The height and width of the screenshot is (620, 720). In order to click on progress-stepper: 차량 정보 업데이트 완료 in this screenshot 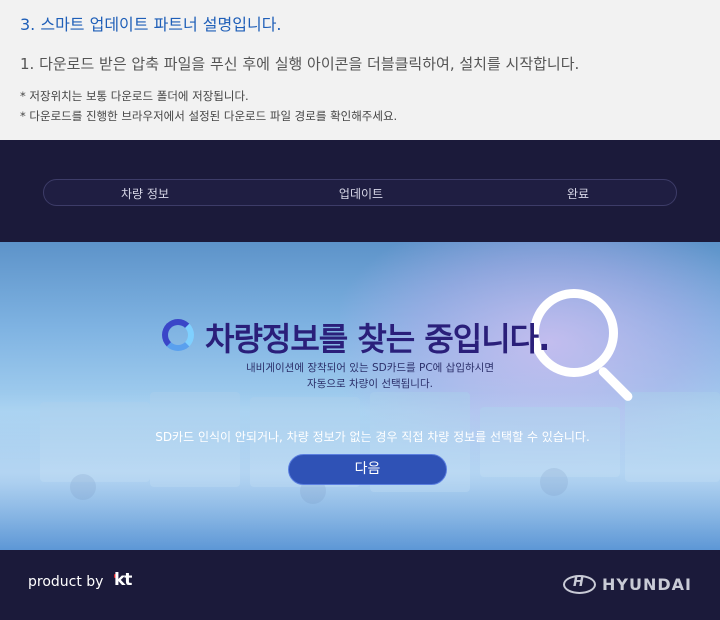, I will do `click(360, 192)`.